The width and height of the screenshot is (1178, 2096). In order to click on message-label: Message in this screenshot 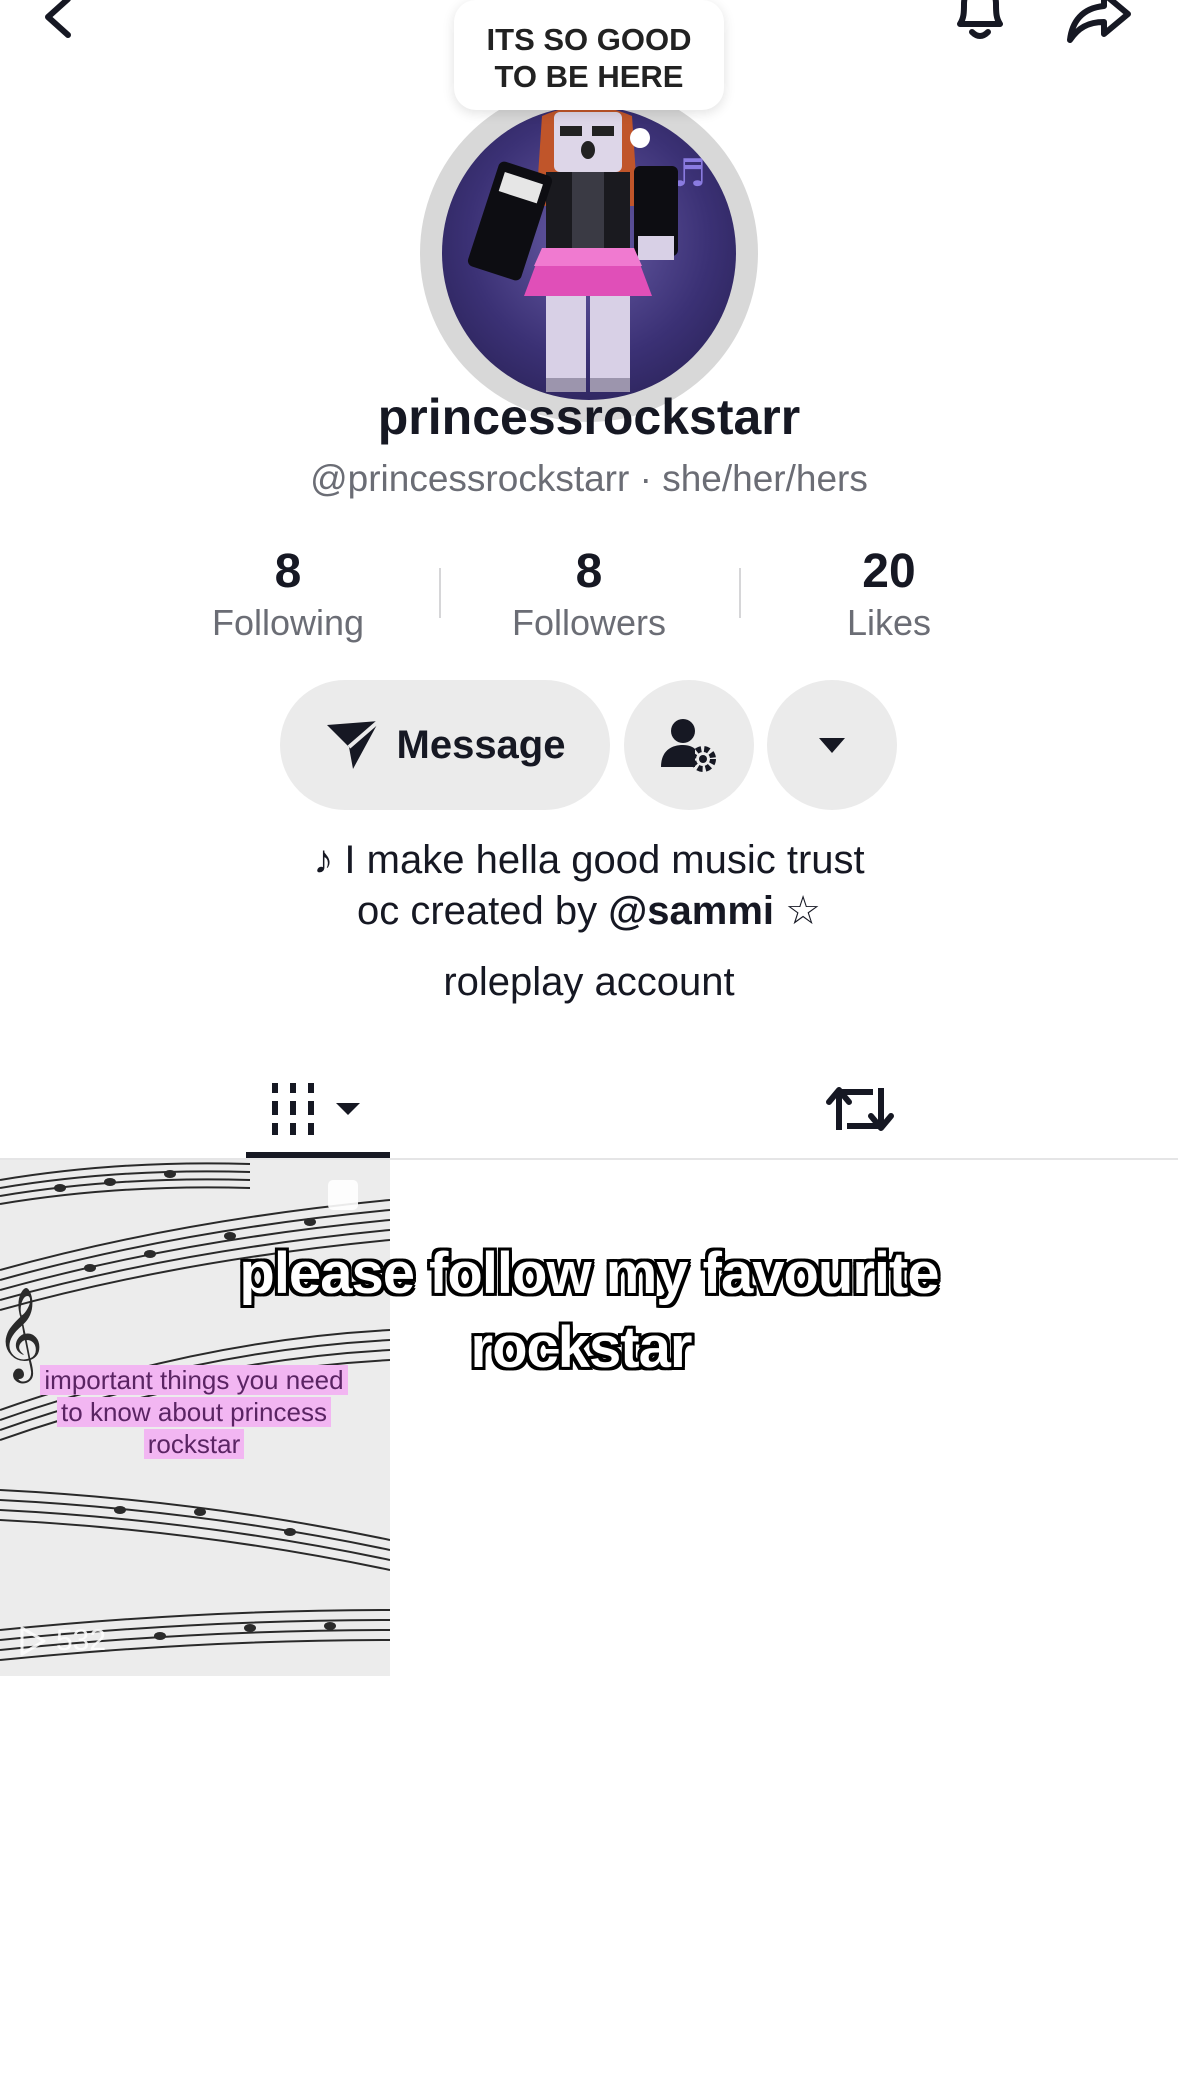, I will do `click(481, 744)`.